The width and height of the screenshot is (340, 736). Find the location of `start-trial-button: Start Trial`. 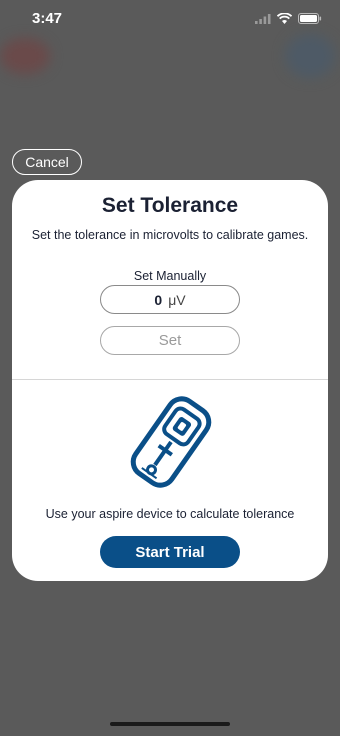

start-trial-button: Start Trial is located at coordinates (170, 552).